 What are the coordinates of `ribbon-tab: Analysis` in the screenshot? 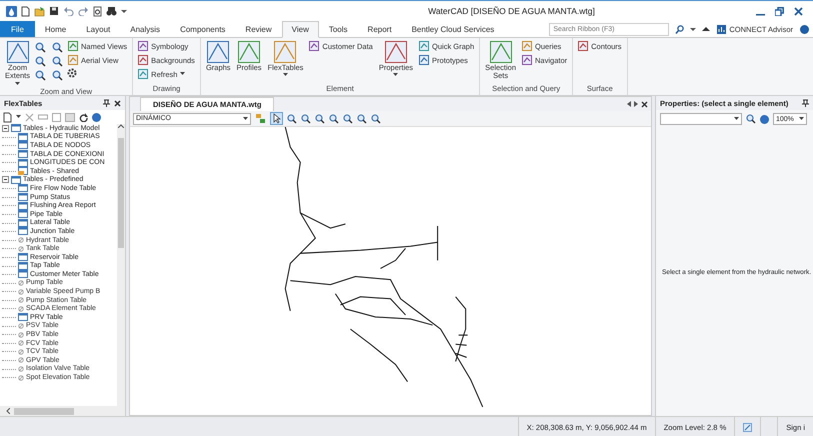 It's located at (145, 29).